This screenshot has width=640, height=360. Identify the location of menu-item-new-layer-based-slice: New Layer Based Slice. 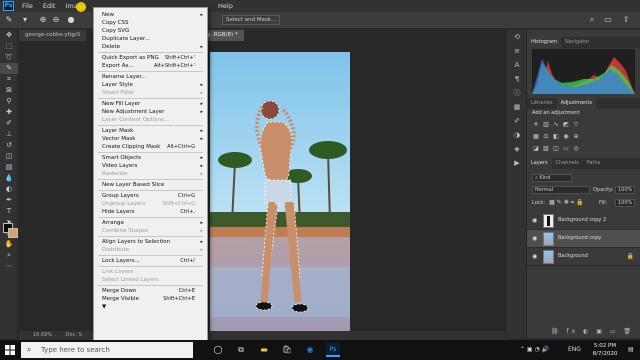
(150, 185).